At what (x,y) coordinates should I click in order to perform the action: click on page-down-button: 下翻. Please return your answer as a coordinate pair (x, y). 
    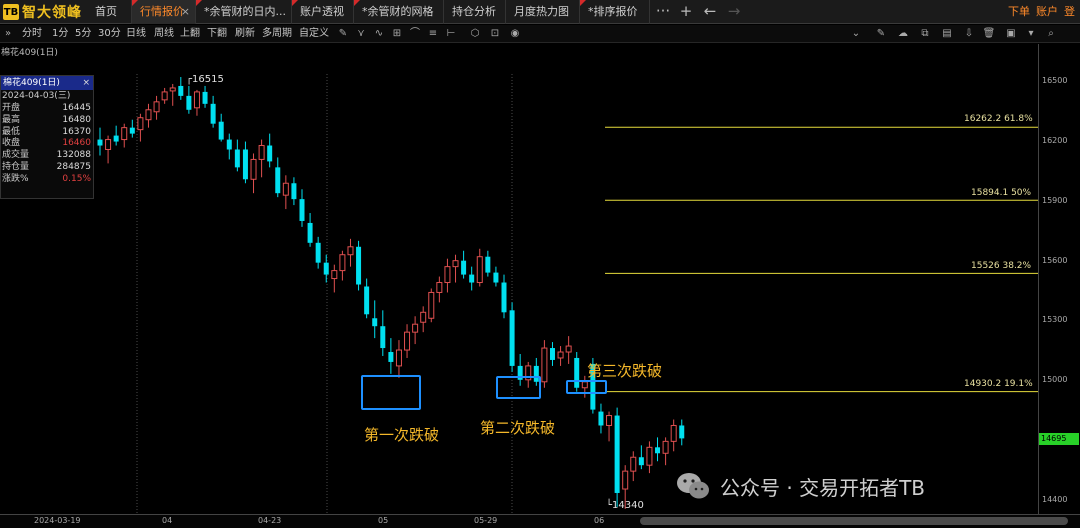
    Looking at the image, I should click on (217, 34).